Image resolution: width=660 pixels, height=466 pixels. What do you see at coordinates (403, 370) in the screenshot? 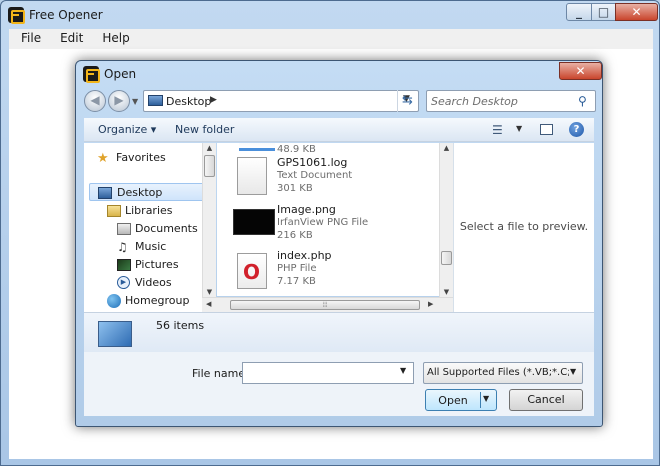
I see `file-name-dropdown-icon: ▼` at bounding box center [403, 370].